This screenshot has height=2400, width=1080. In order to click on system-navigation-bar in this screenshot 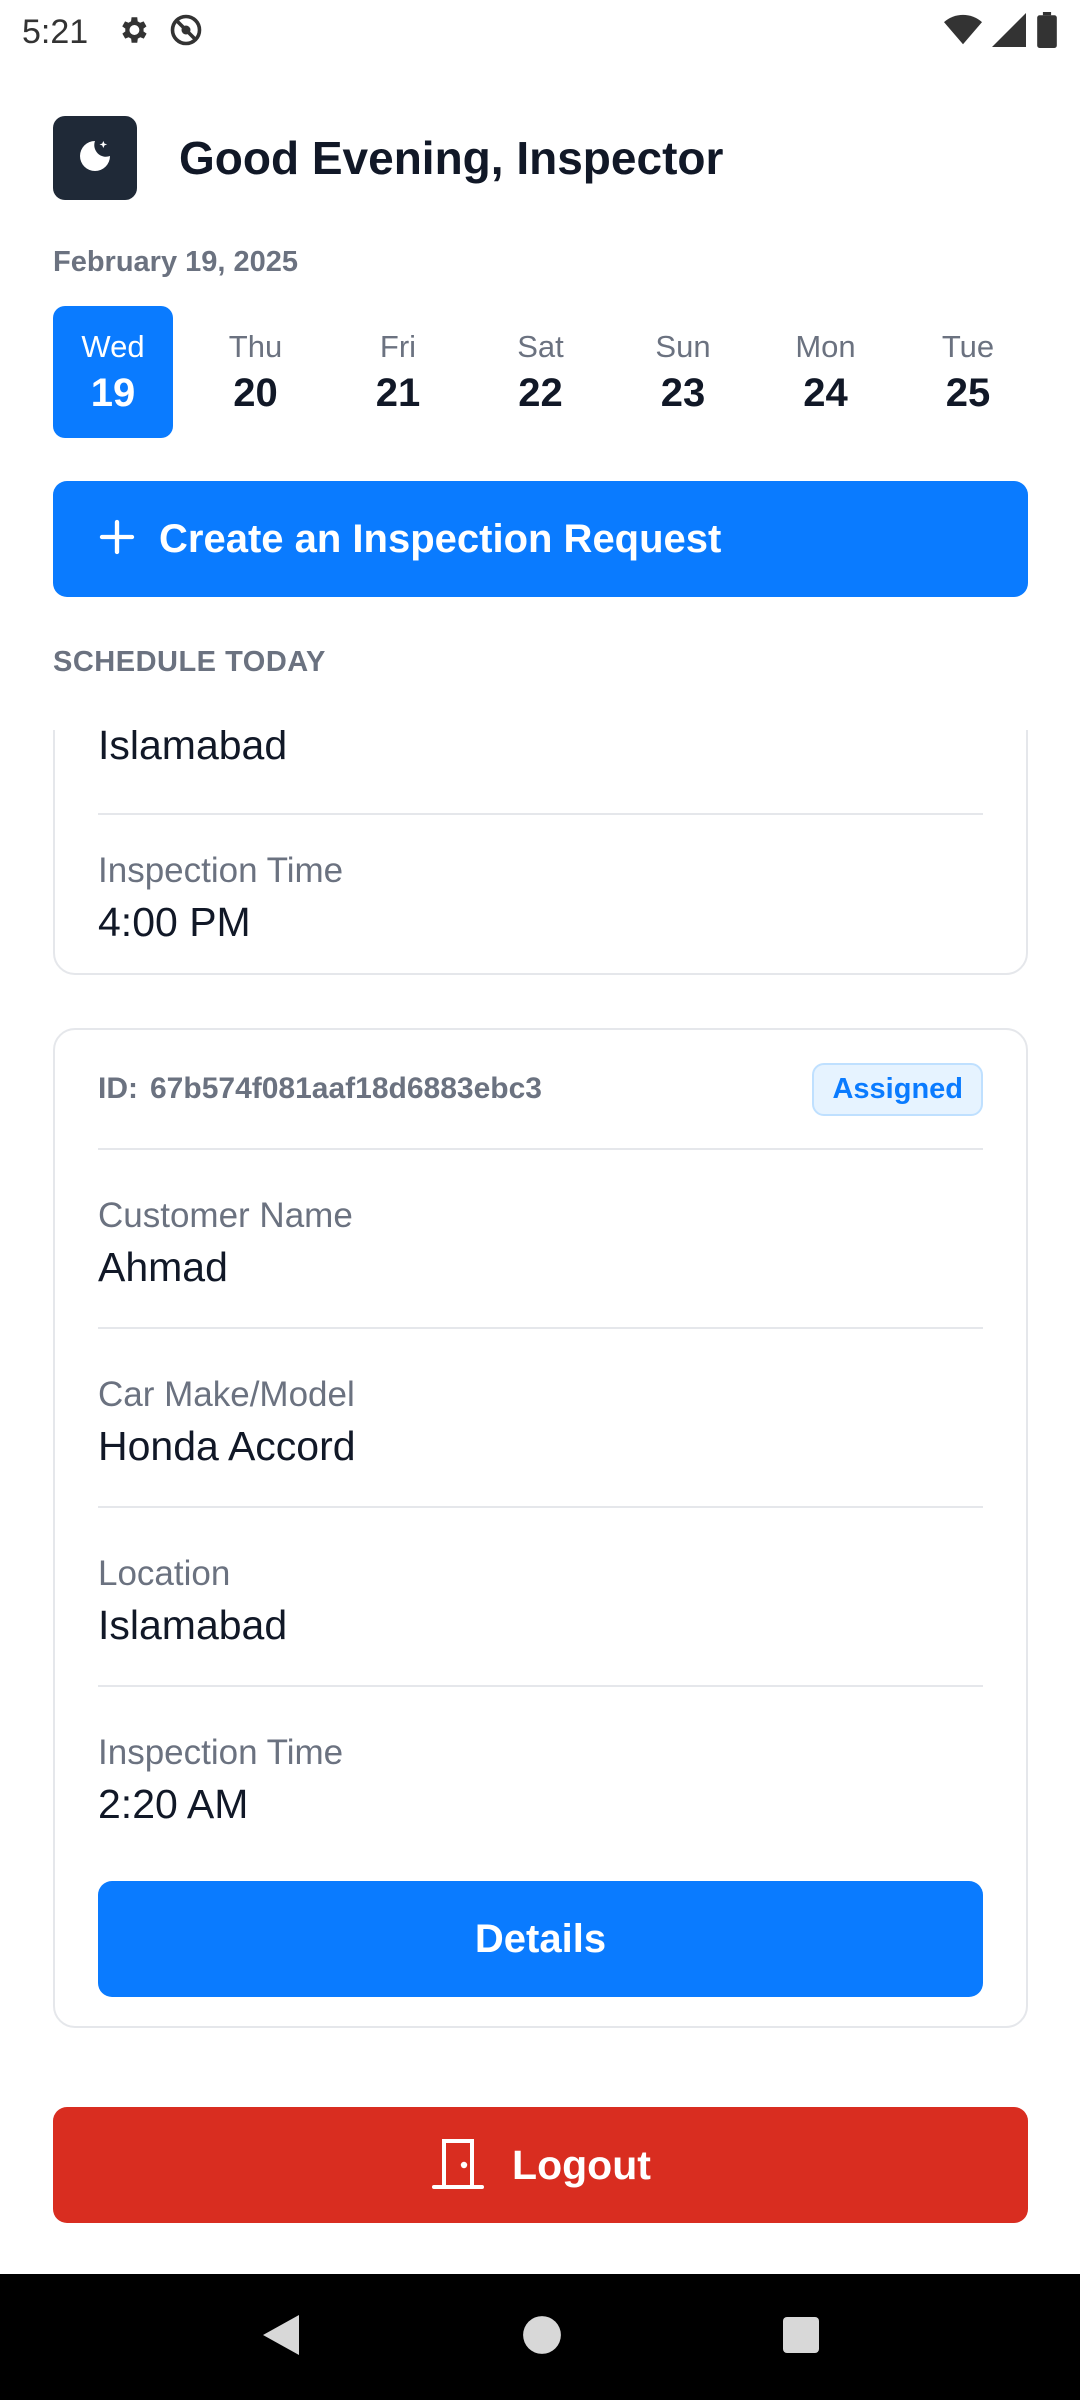, I will do `click(540, 2337)`.